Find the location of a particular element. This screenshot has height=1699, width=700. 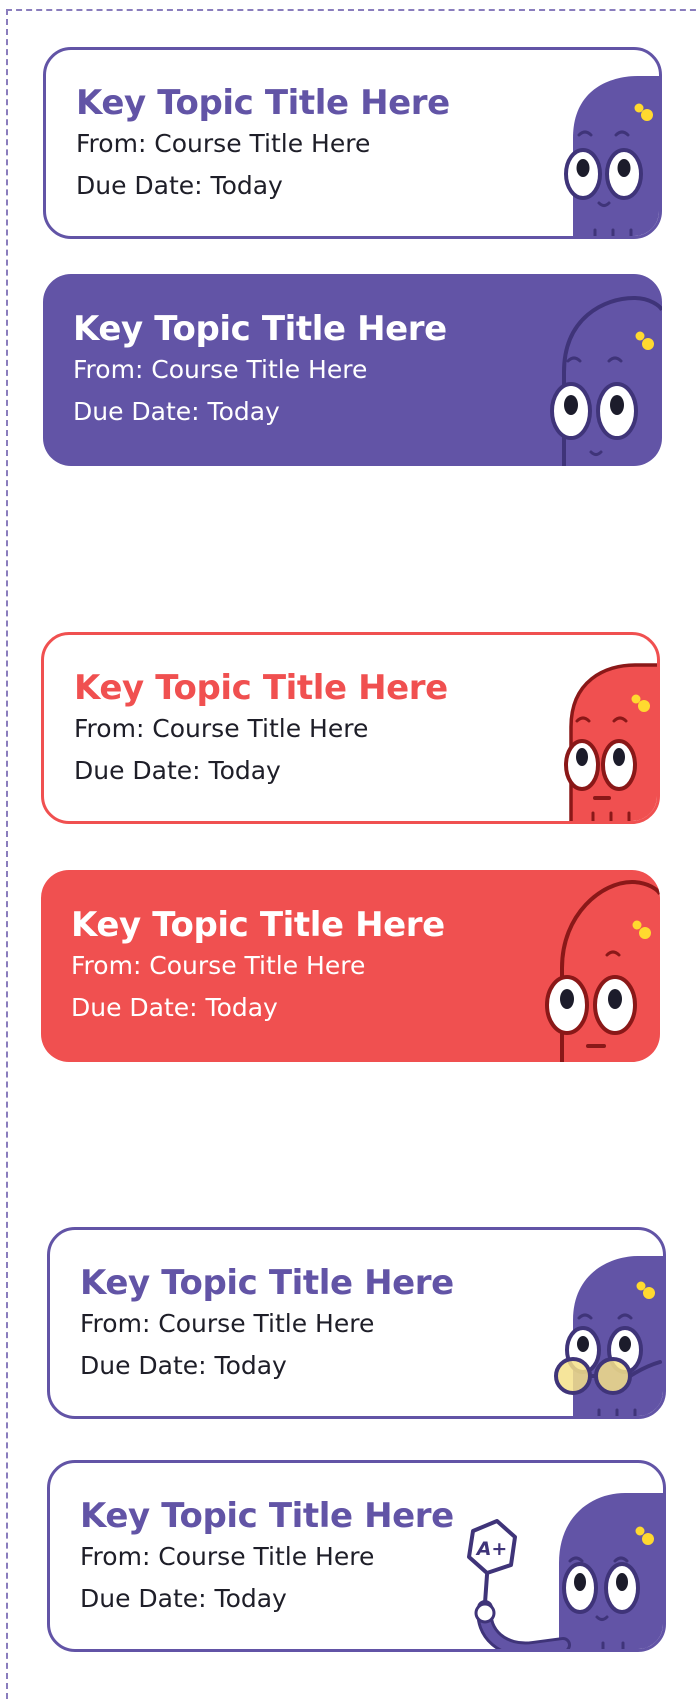

red-monster-icon is located at coordinates (582, 728).